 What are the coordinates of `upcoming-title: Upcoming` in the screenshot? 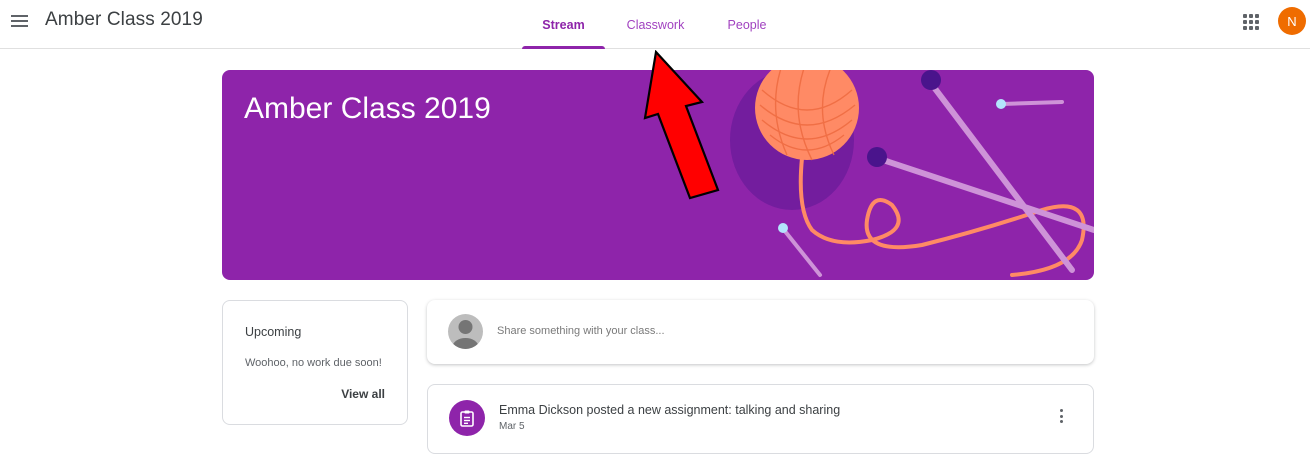 It's located at (273, 332).